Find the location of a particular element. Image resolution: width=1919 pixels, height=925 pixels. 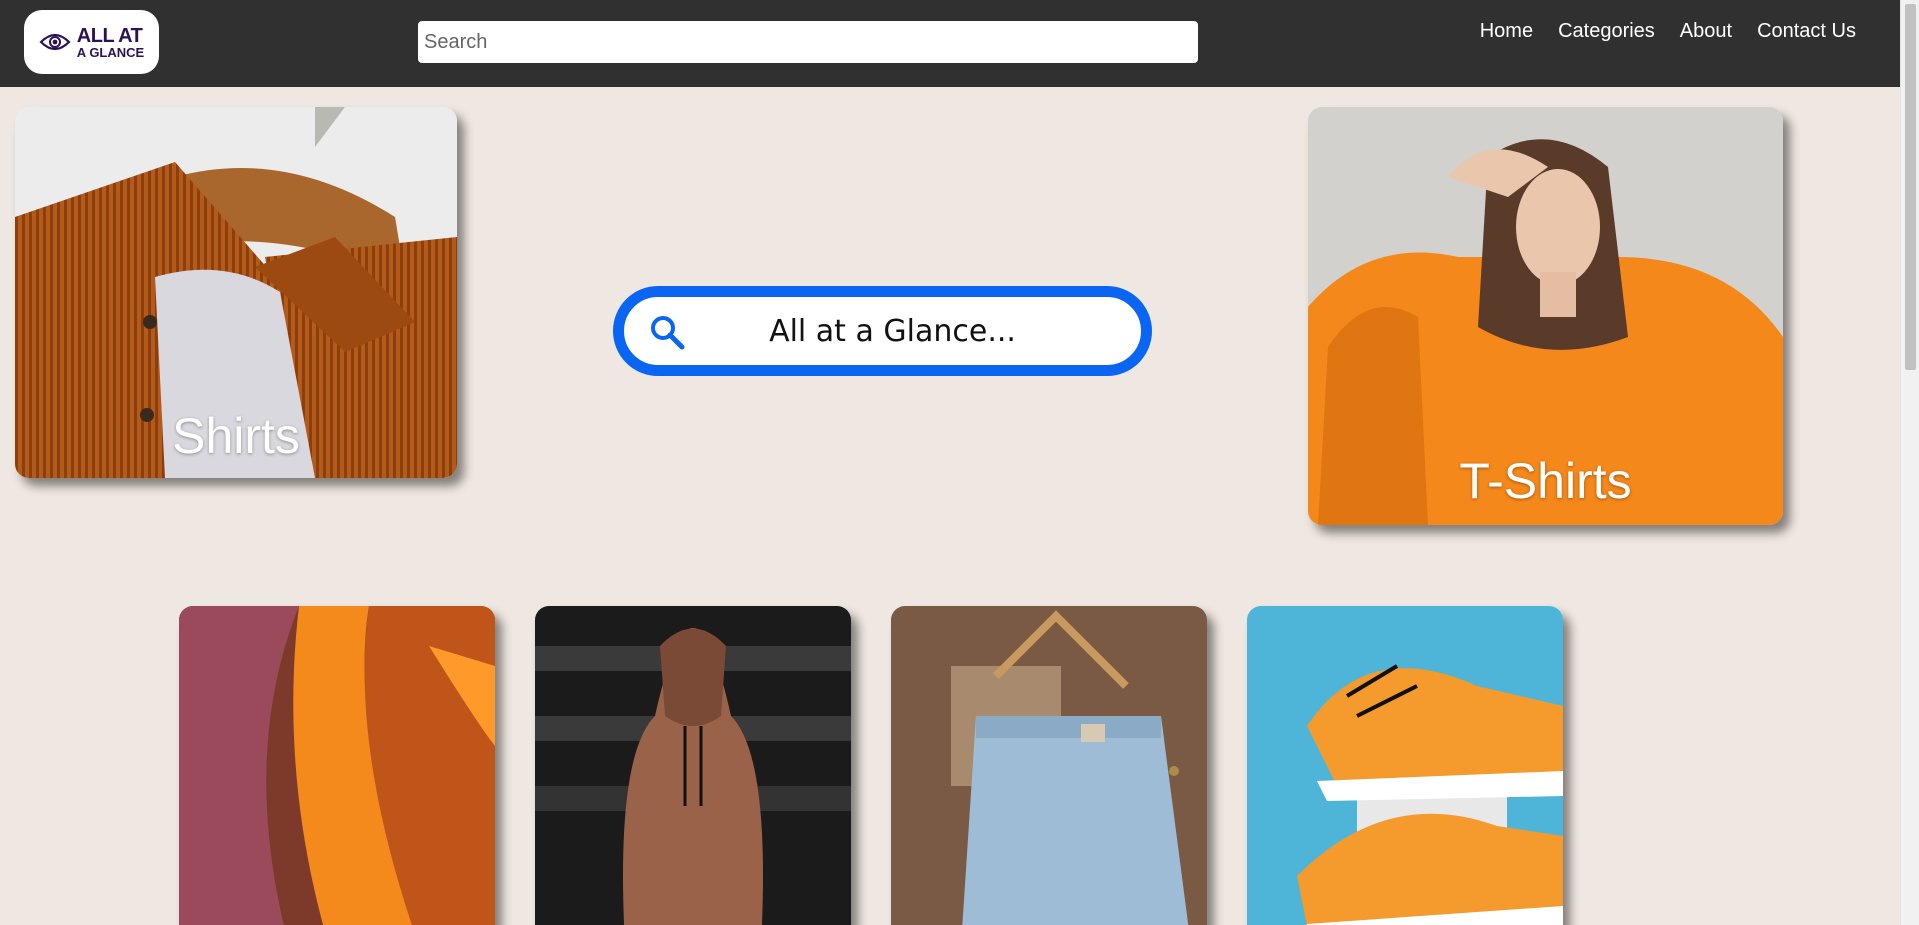

logo-line-2: A GLANCE is located at coordinates (110, 52).